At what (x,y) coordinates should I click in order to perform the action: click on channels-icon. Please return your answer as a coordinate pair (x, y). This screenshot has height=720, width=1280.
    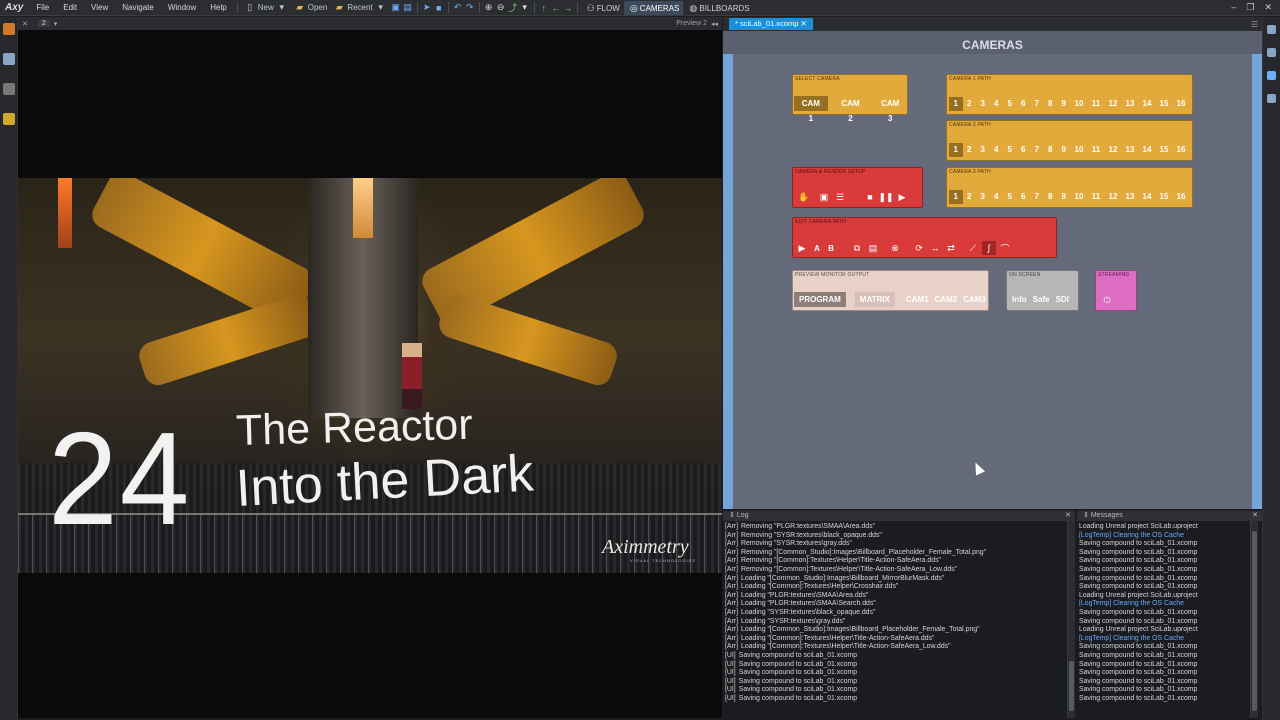
    Looking at the image, I should click on (1271, 75).